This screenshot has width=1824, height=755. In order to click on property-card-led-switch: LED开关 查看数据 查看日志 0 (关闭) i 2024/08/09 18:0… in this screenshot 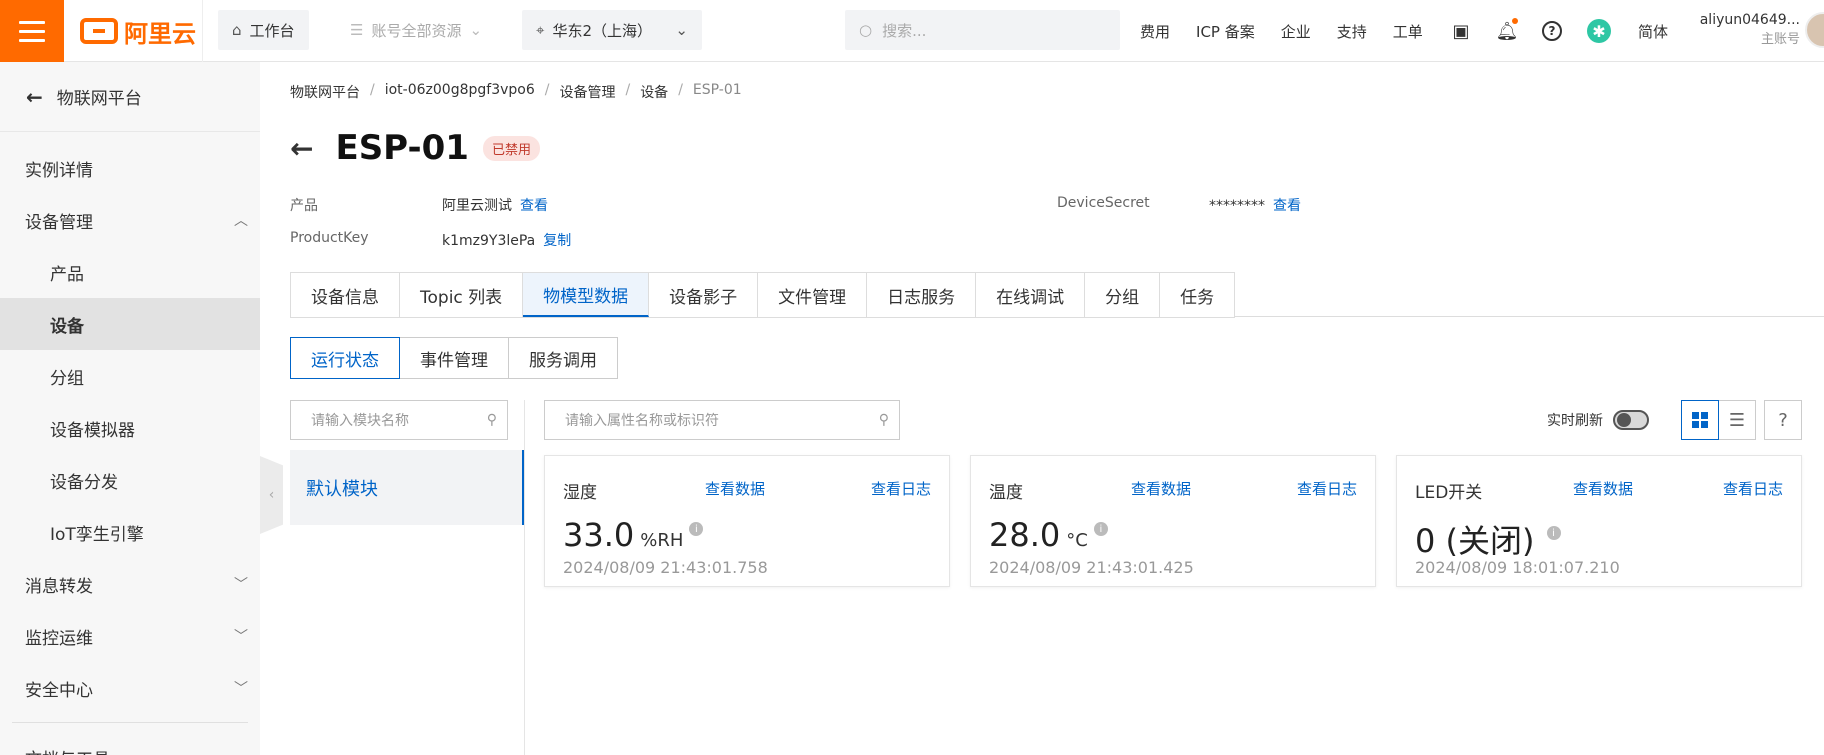, I will do `click(1599, 521)`.